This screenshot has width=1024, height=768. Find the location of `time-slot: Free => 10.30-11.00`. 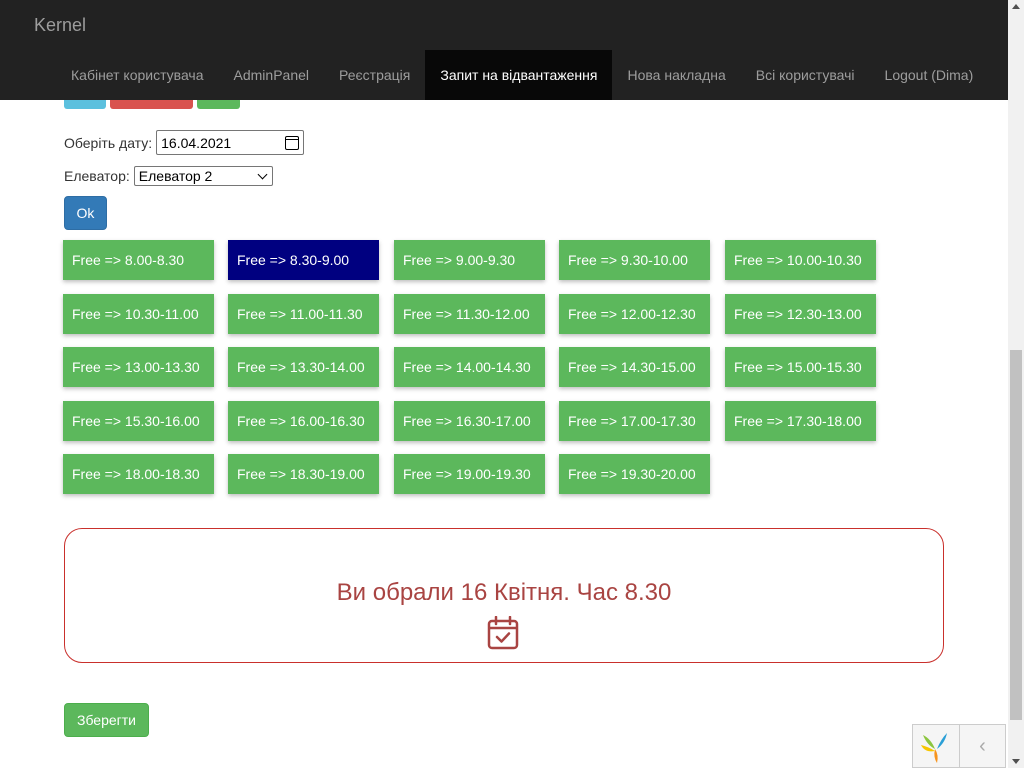

time-slot: Free => 10.30-11.00 is located at coordinates (138, 314).